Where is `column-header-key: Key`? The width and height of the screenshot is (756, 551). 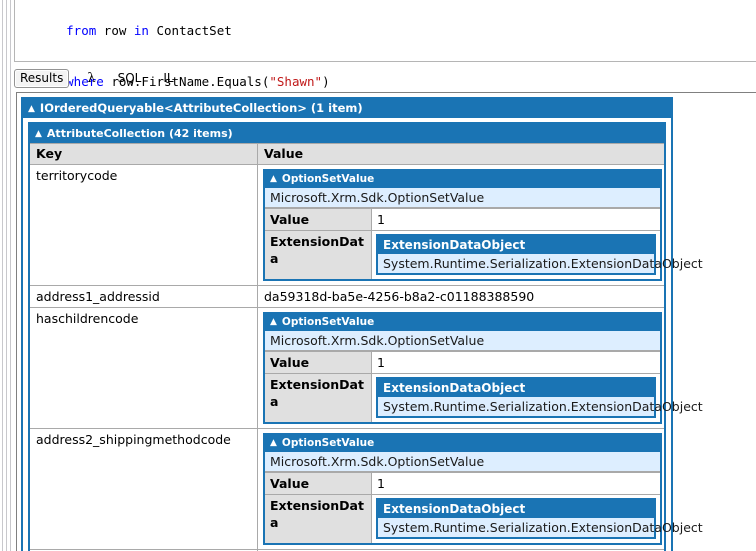 column-header-key: Key is located at coordinates (144, 154).